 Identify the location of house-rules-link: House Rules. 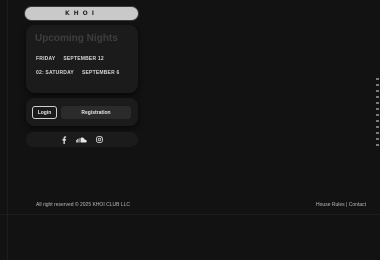
(330, 205).